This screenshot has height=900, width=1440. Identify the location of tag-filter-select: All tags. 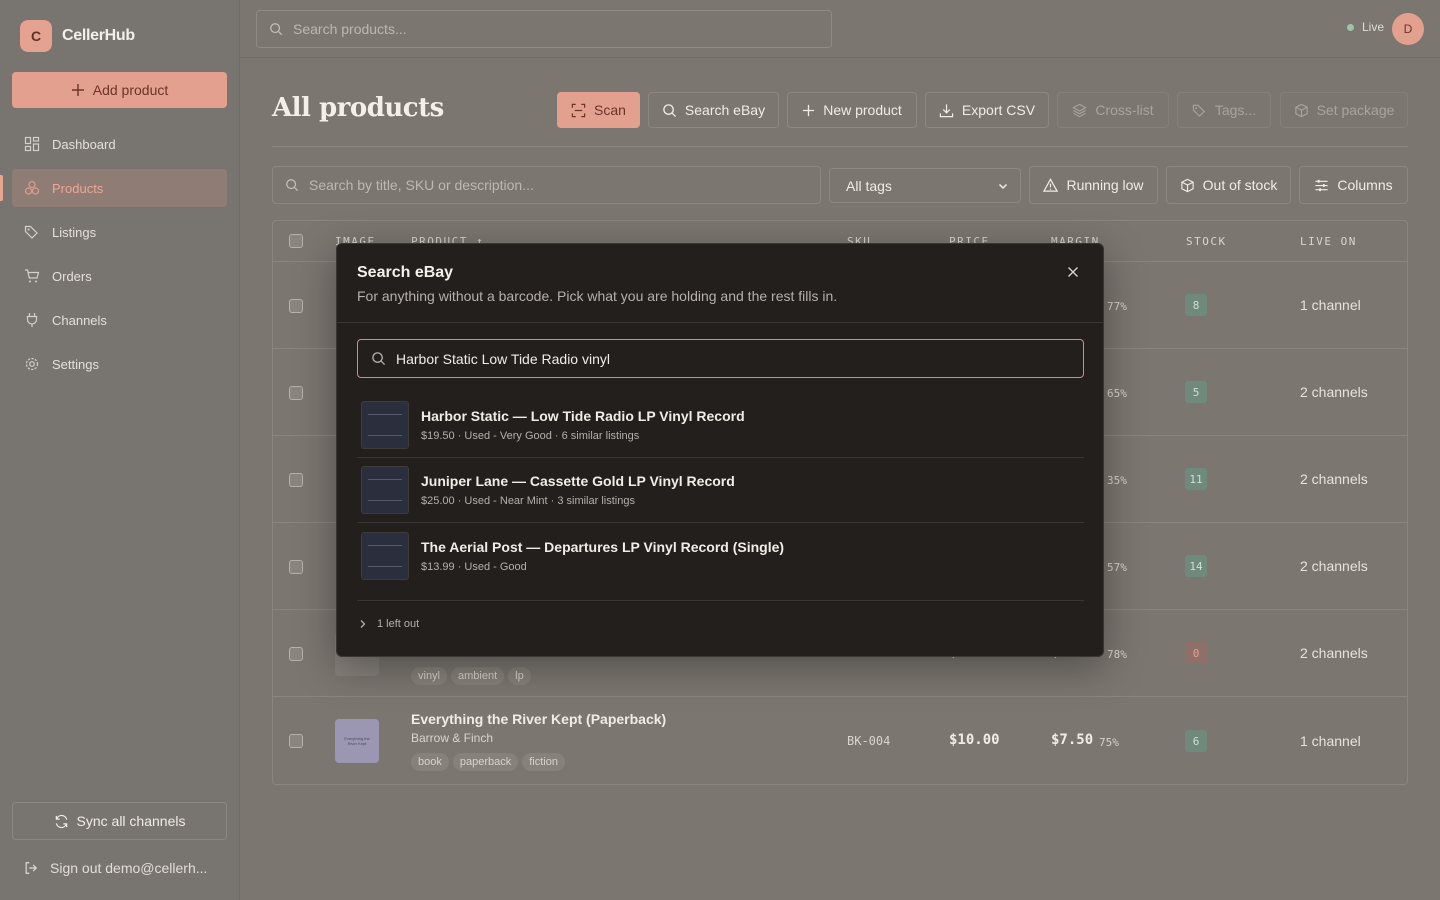
(925, 185).